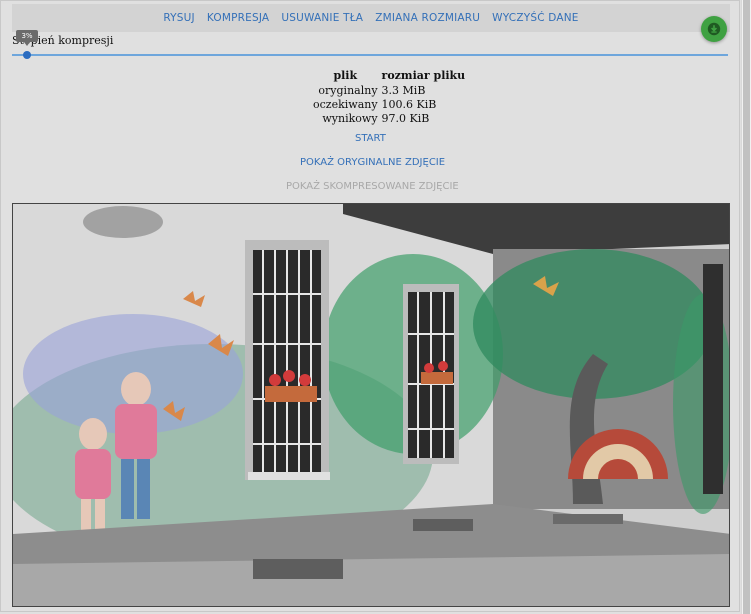  I want to click on scrollbar-thumb, so click(746, 307).